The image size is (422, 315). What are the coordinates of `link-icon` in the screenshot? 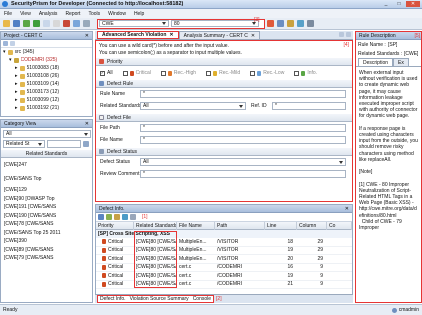 It's located at (12, 43).